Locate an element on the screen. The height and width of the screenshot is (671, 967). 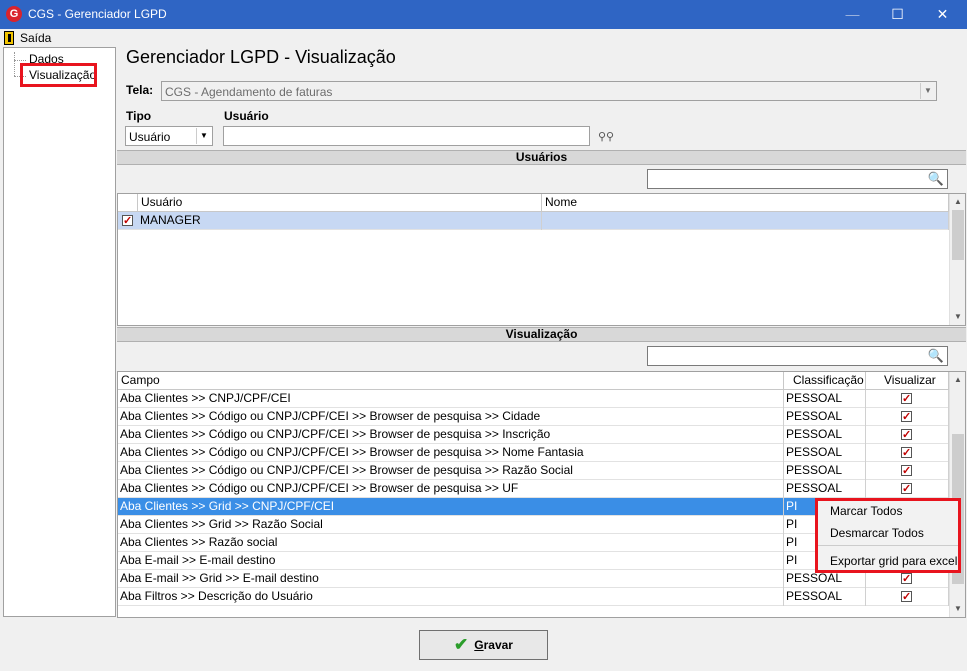
cell-campo: Aba Clientes >> CNPJ/CPF/CEI is located at coordinates (451, 399).